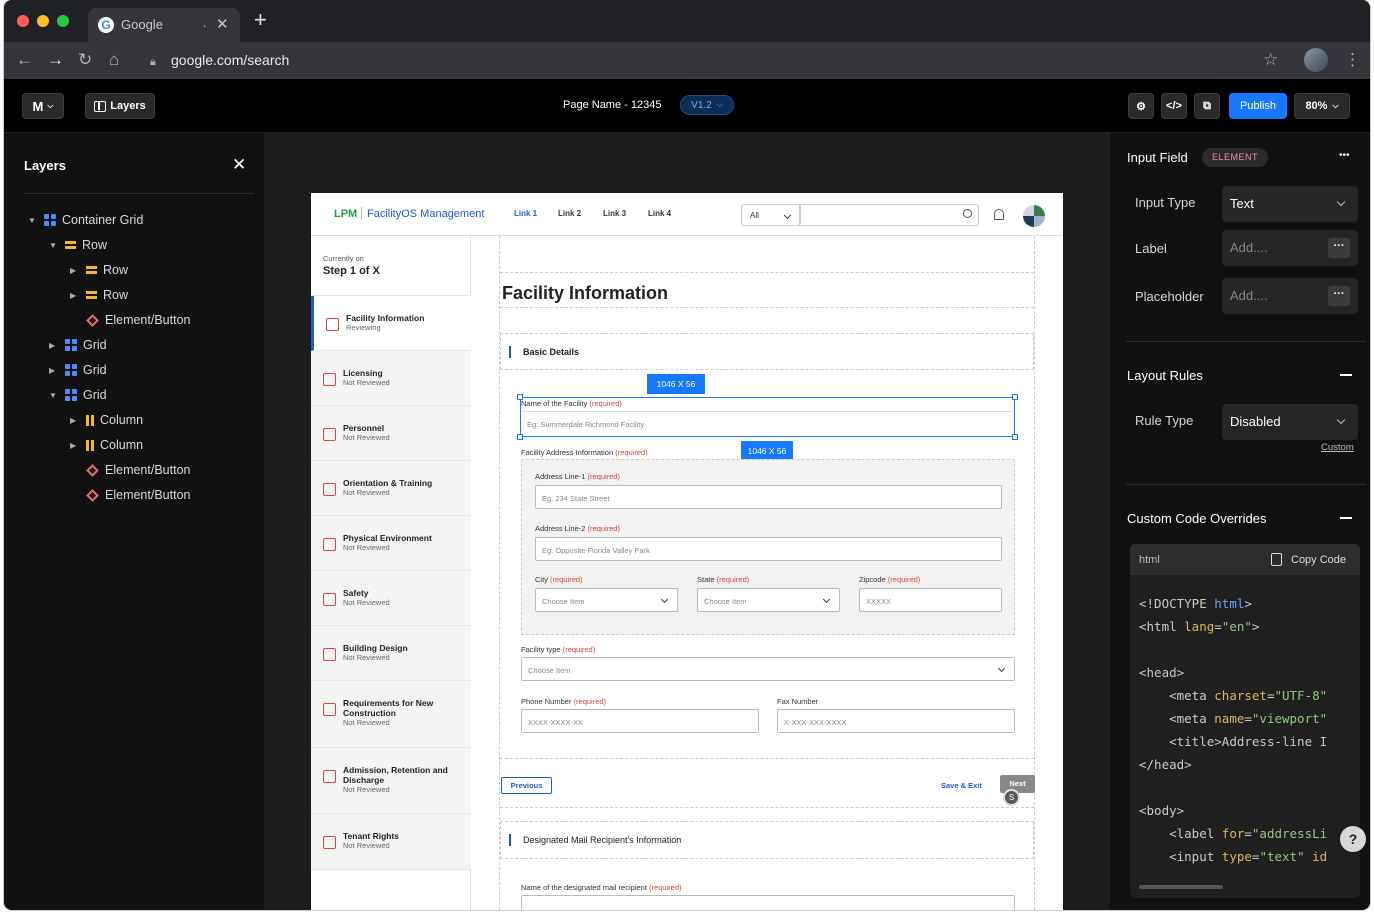  What do you see at coordinates (1181, 887) in the screenshot?
I see `horizontal-scrollbar` at bounding box center [1181, 887].